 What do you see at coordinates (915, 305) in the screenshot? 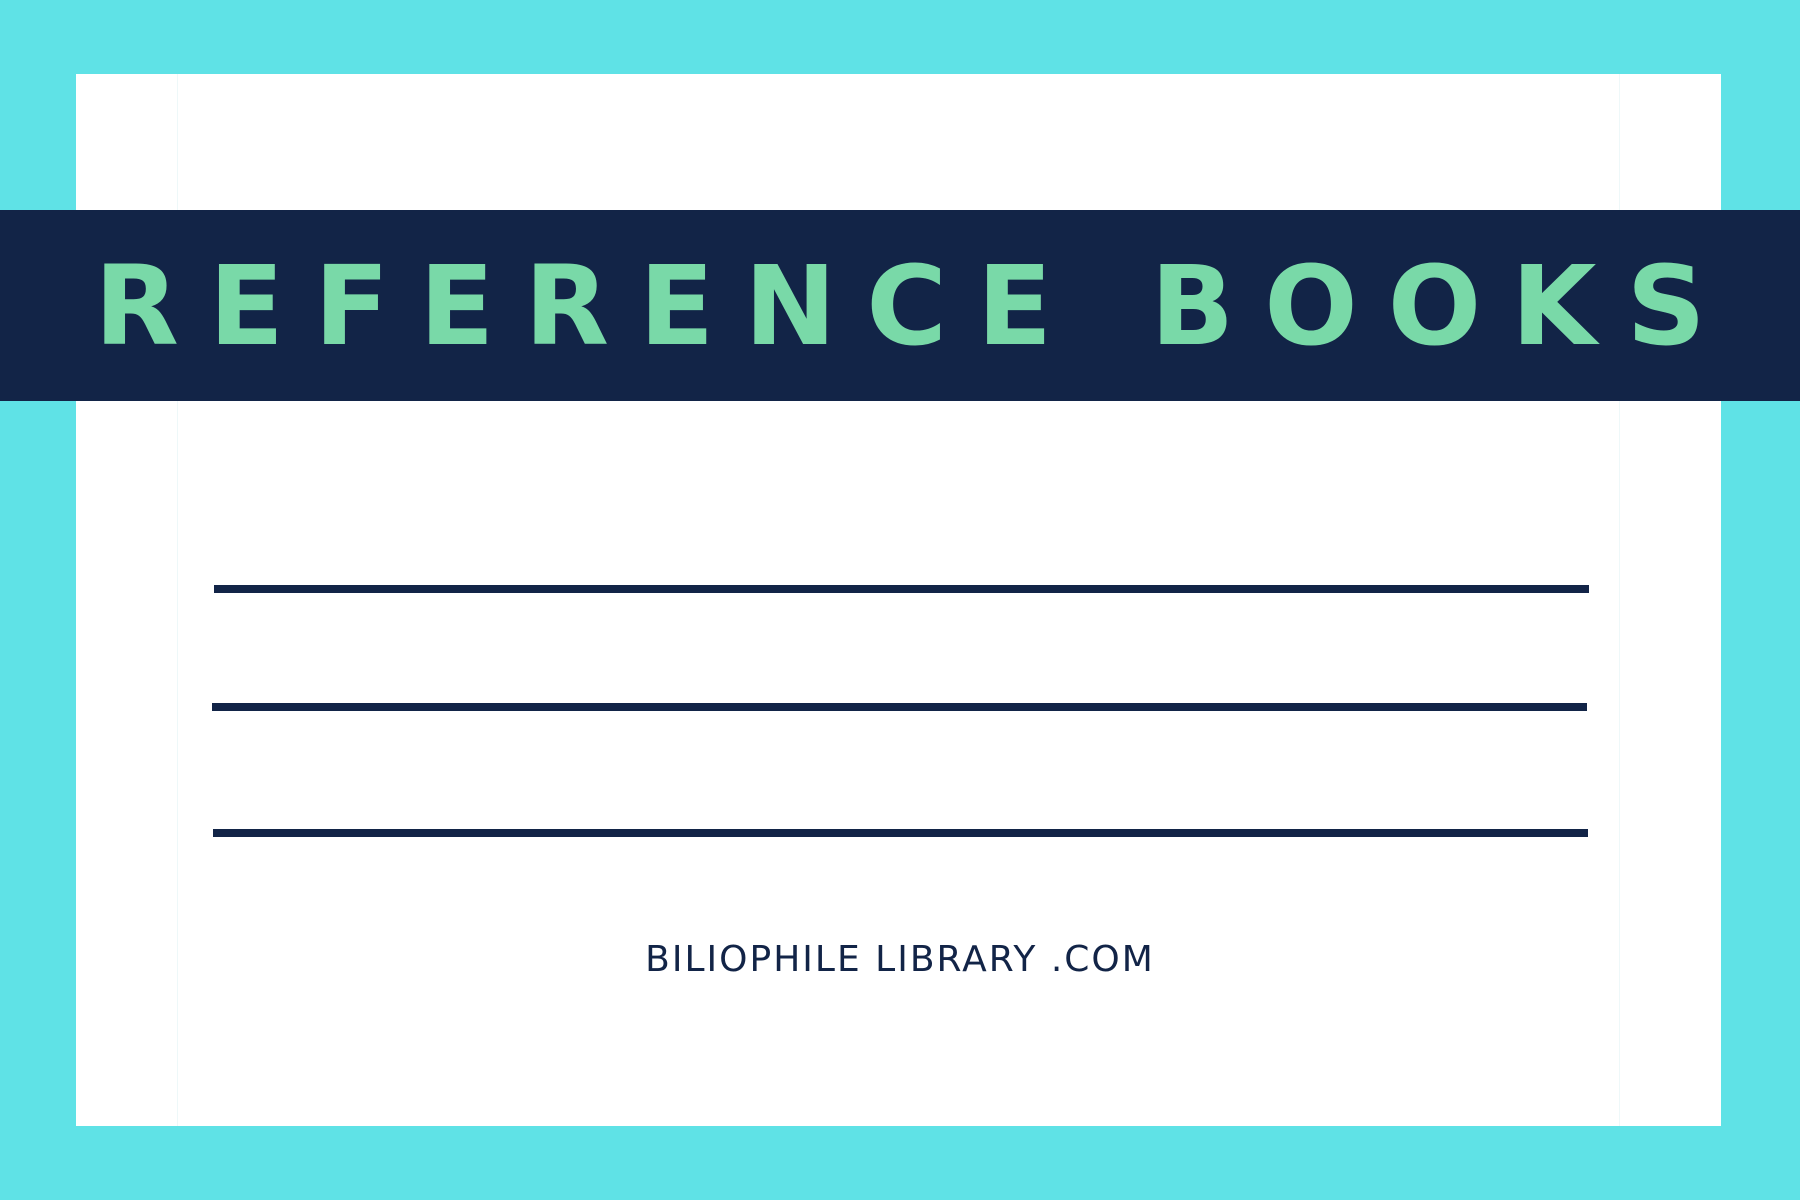
I see `banner-title: REFERENCE BOOKS` at bounding box center [915, 305].